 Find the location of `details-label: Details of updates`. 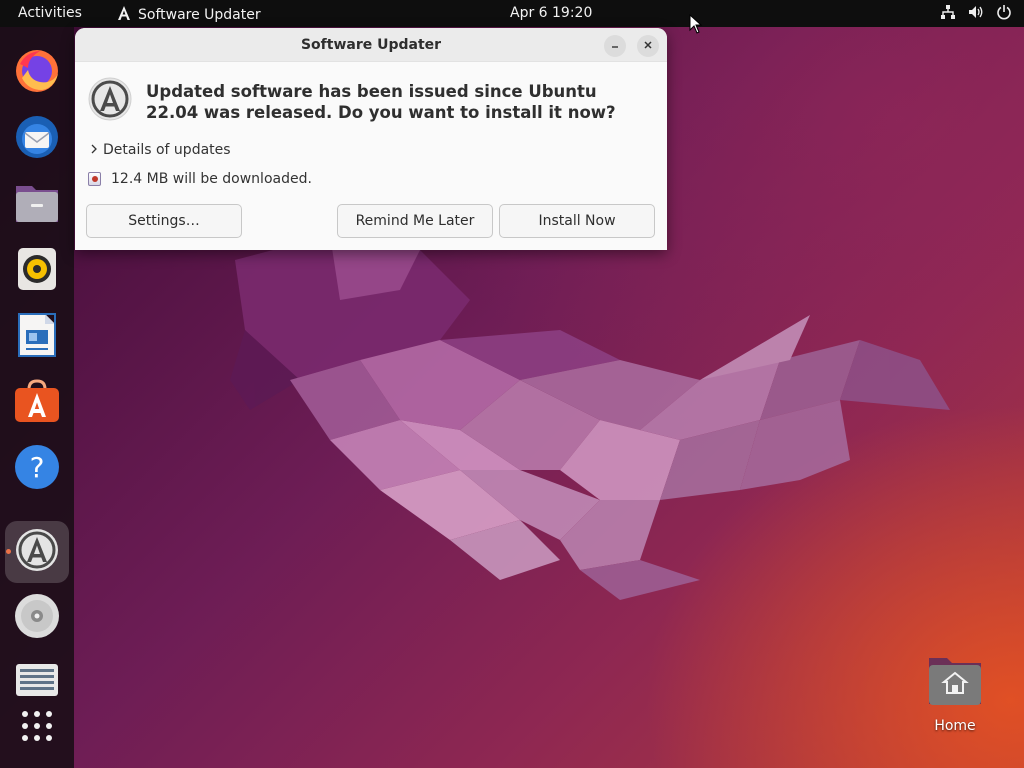

details-label: Details of updates is located at coordinates (167, 150).